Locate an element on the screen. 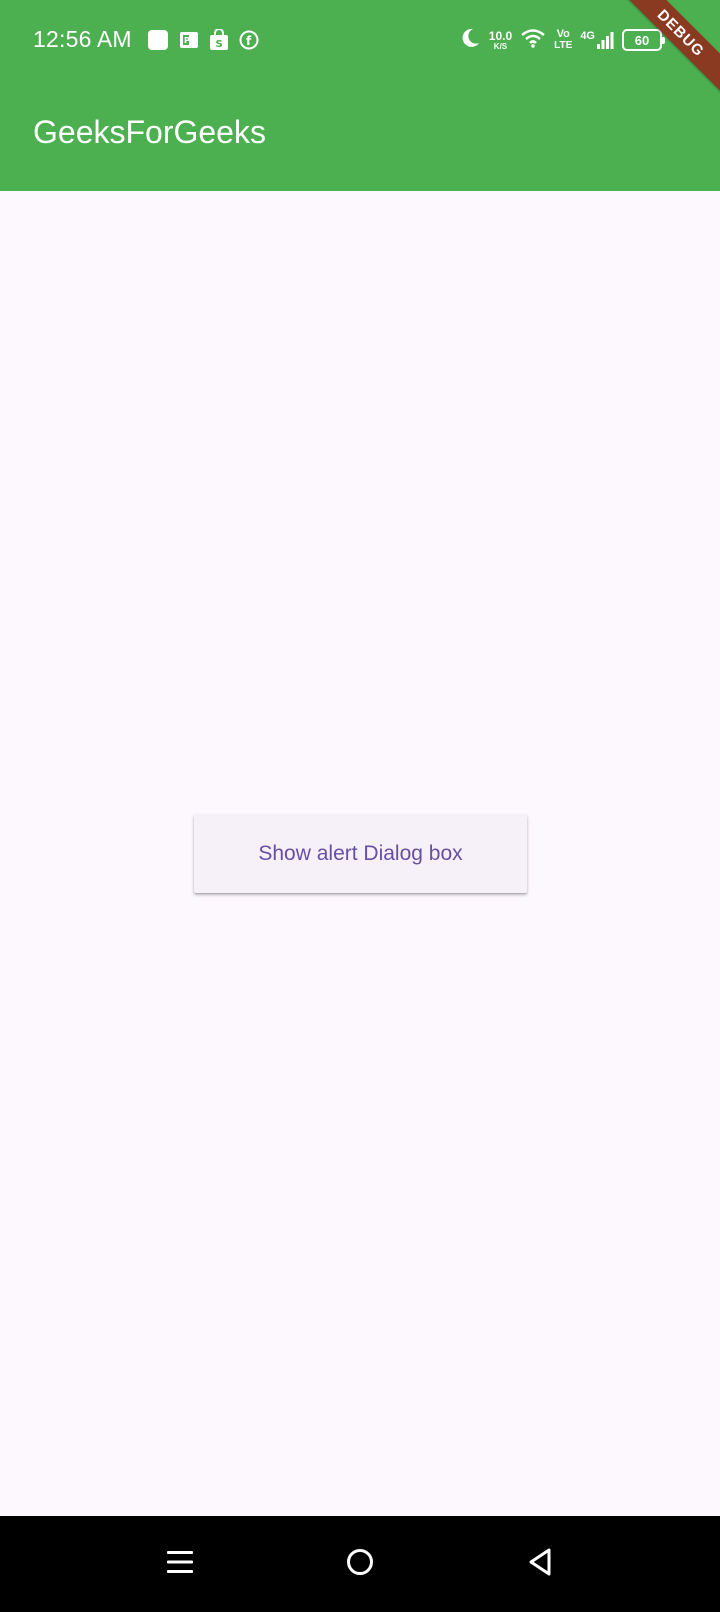 The width and height of the screenshot is (720, 1612). svg-text: S is located at coordinates (219, 44).